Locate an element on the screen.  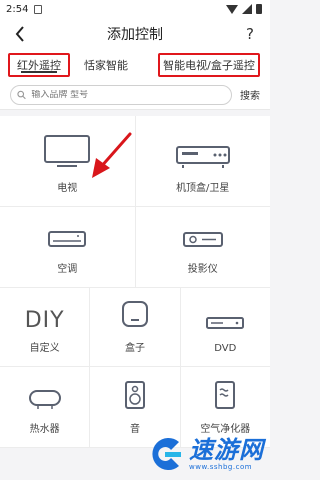
back-button is located at coordinates (20, 34).